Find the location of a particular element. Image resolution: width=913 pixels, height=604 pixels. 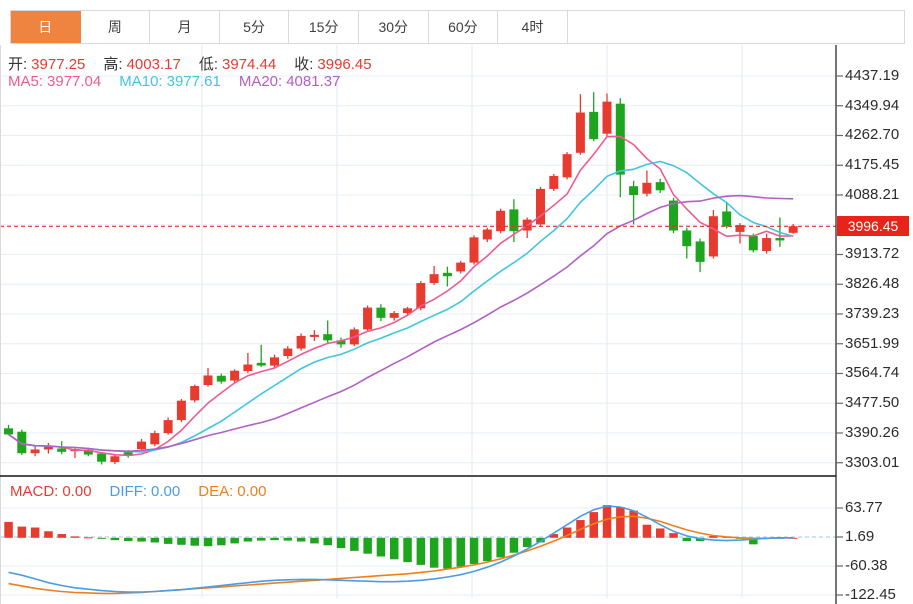

header-label: 低: is located at coordinates (208, 64).